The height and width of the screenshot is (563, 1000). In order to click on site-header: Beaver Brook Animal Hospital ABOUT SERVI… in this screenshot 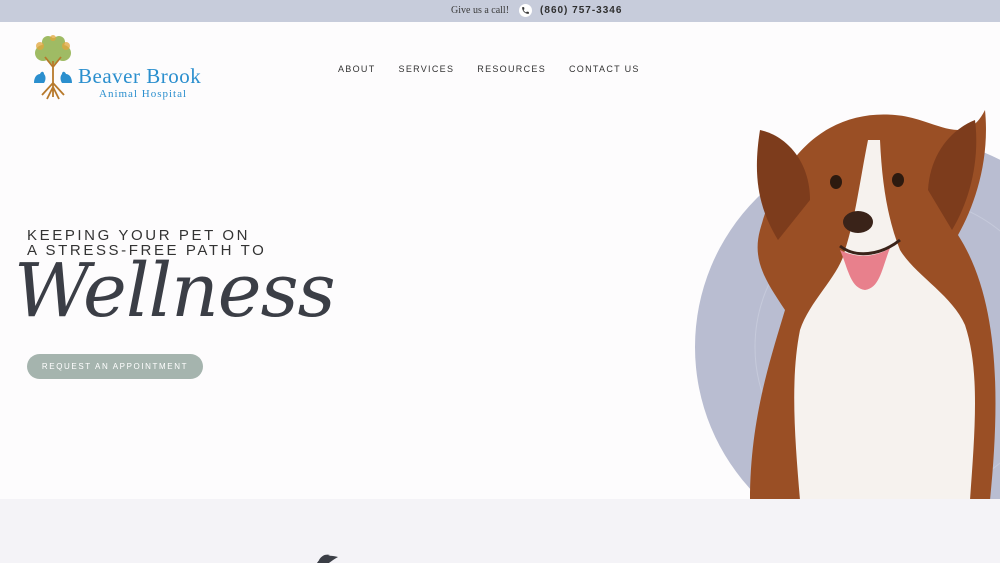, I will do `click(500, 62)`.